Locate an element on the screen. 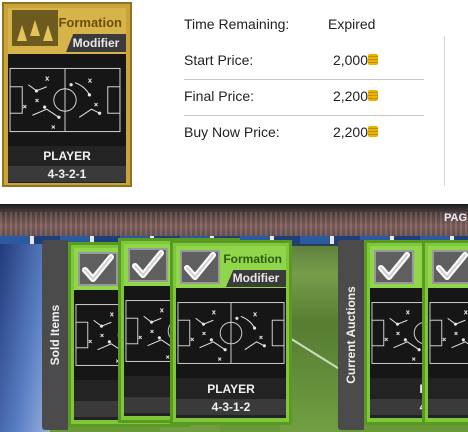  auction-item-card: P 4 is located at coordinates (445, 332).